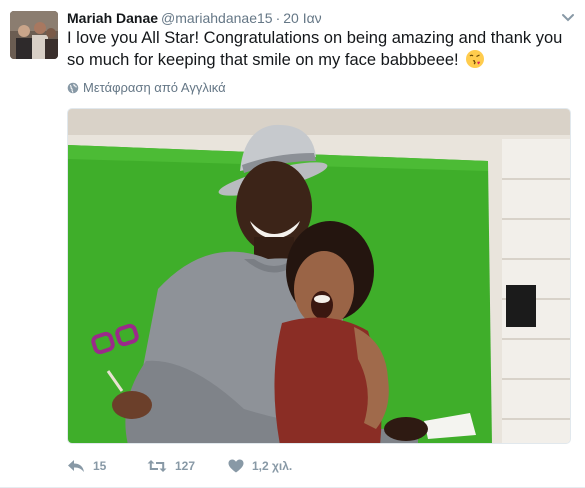 This screenshot has width=585, height=488. I want to click on like-button: 1,2 χιλ., so click(273, 466).